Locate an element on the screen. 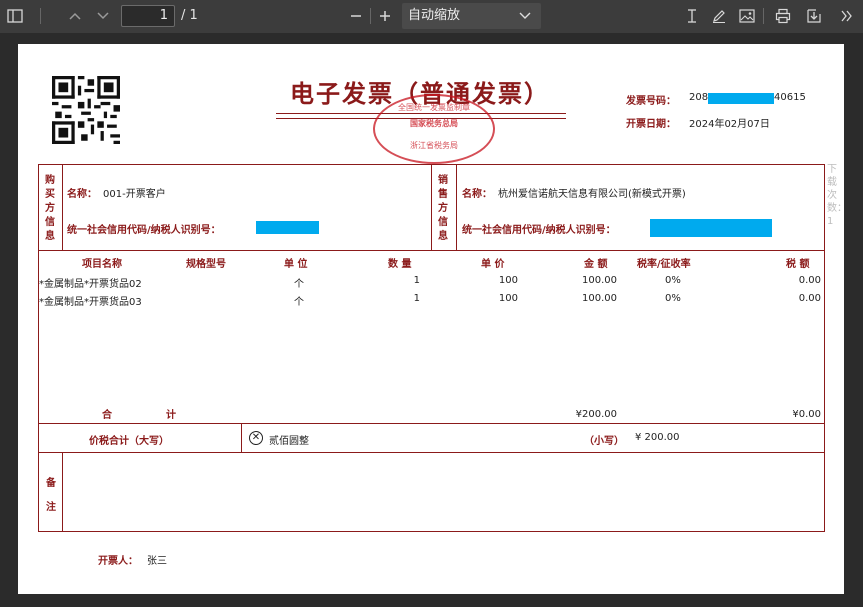 The width and height of the screenshot is (863, 607). remarks-label: 备 is located at coordinates (51, 483).